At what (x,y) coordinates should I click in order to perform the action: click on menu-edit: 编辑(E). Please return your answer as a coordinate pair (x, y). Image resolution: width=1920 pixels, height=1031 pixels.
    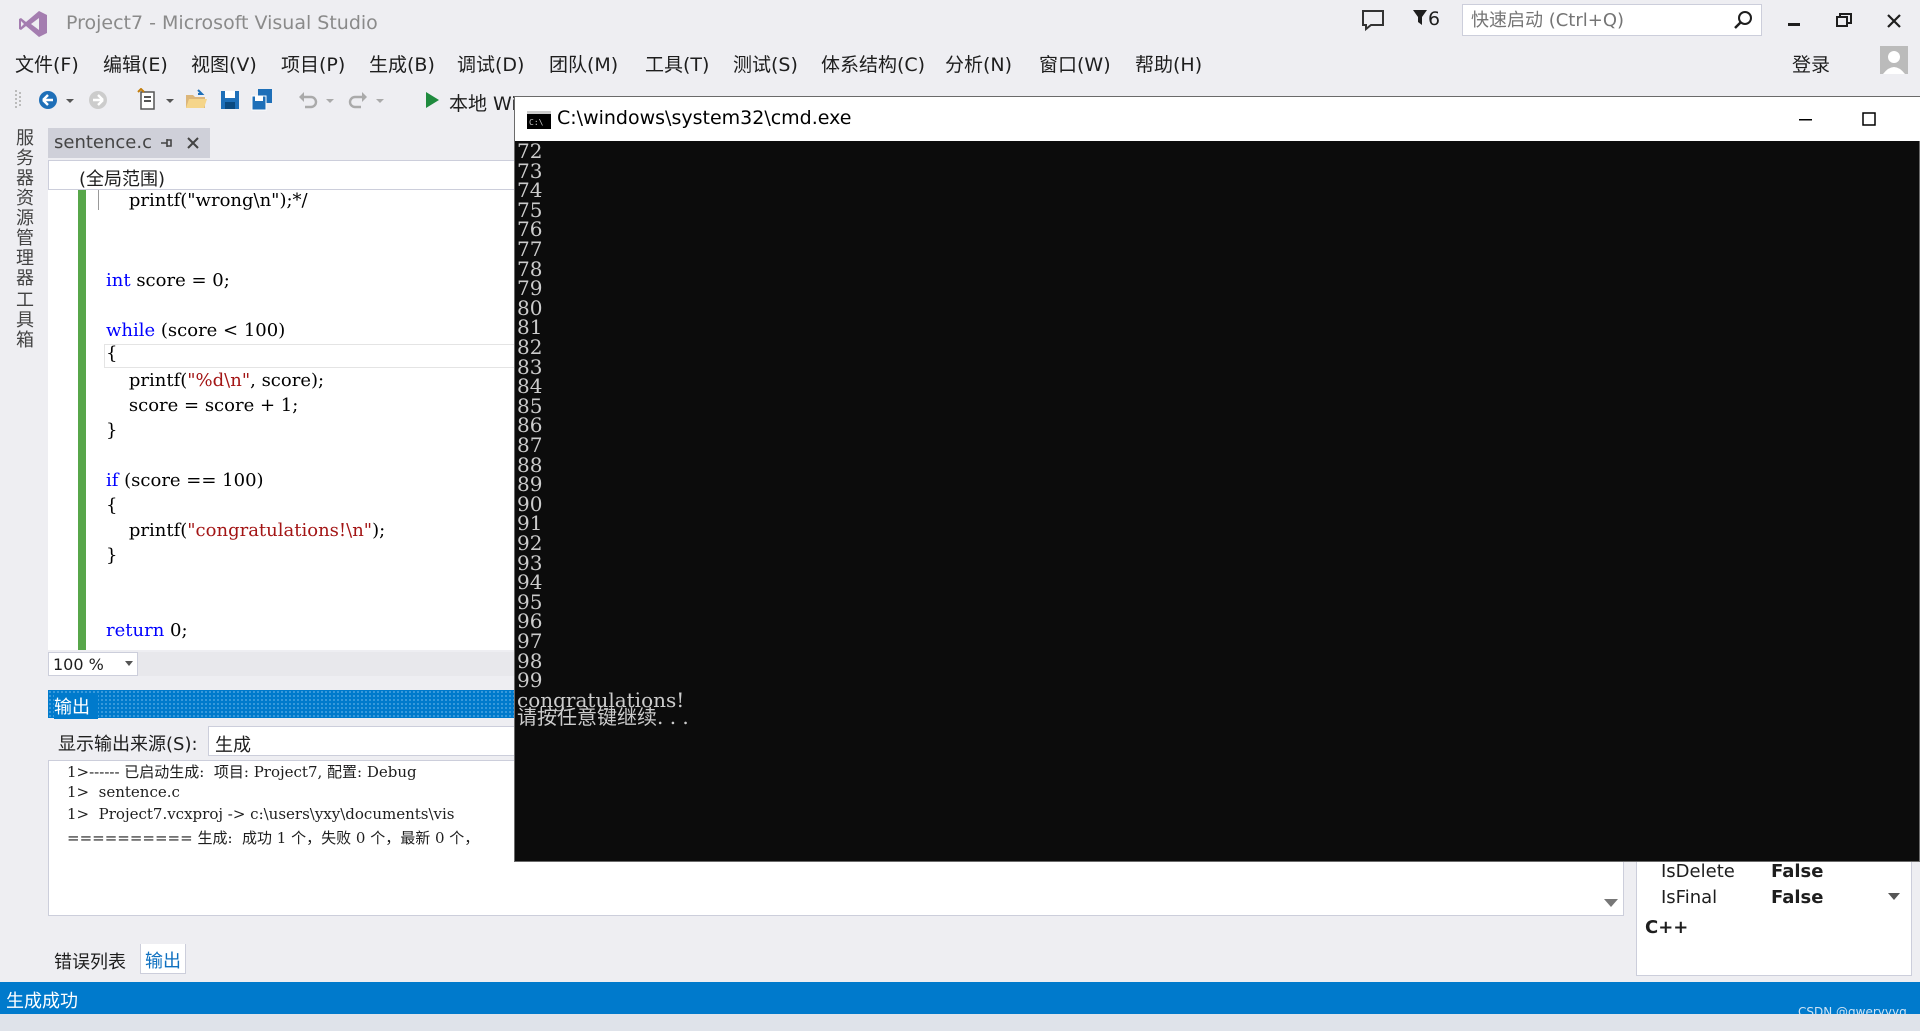
    Looking at the image, I should click on (135, 63).